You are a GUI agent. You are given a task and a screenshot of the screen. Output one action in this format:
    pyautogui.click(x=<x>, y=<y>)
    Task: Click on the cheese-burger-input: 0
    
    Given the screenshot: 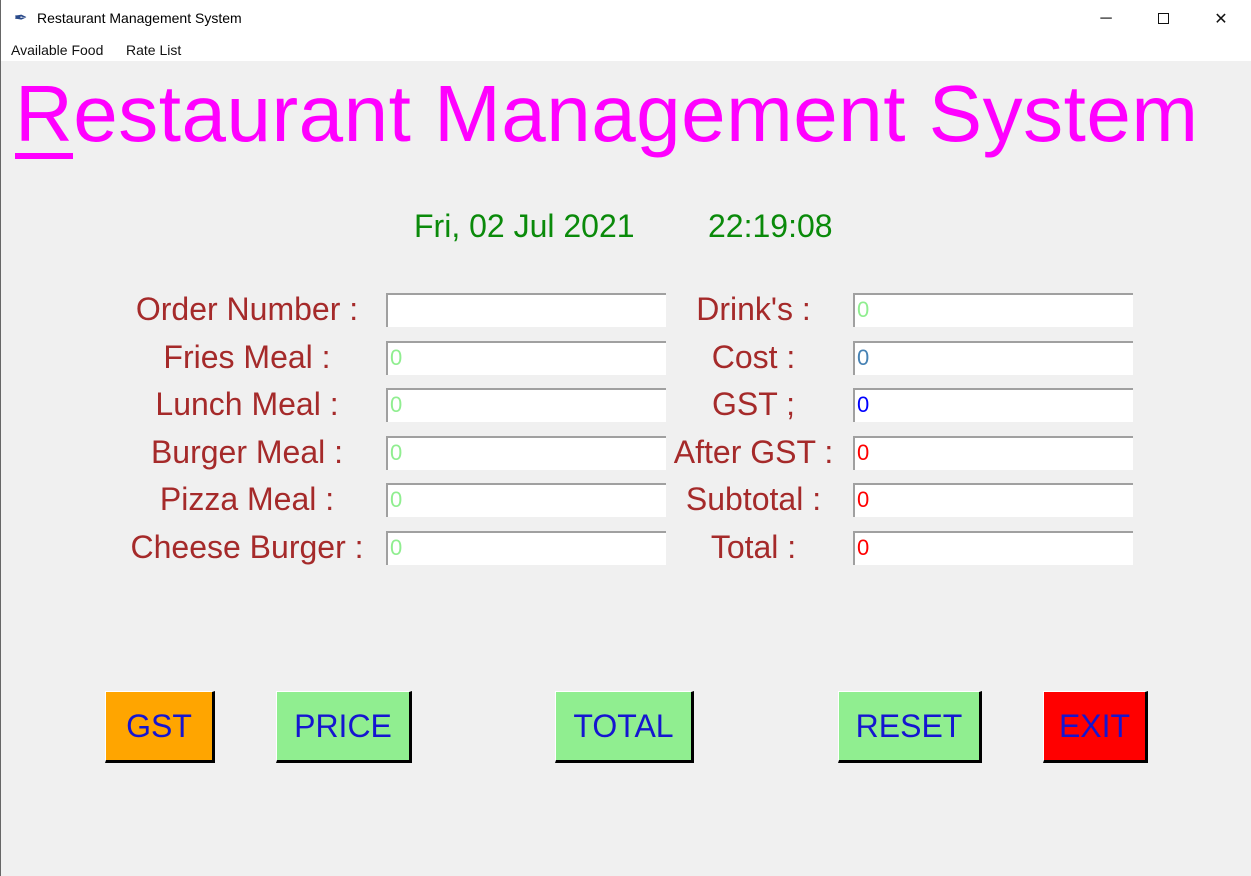 What is the action you would take?
    pyautogui.click(x=526, y=548)
    